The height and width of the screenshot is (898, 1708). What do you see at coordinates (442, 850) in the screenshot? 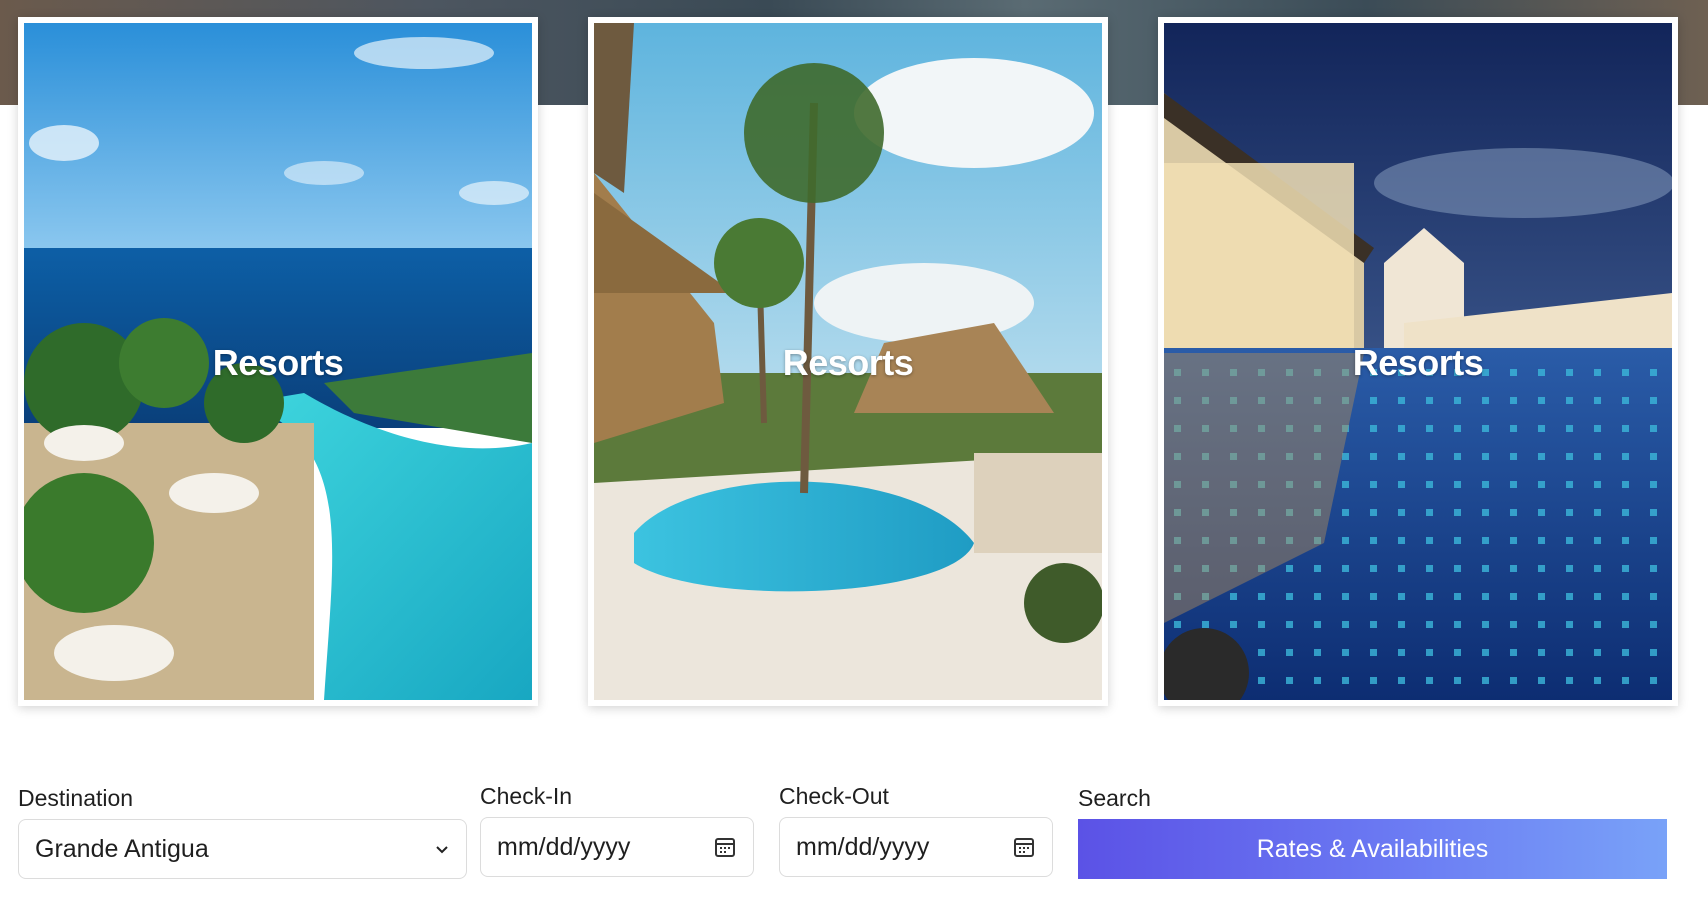
I see `chevron-down-icon` at bounding box center [442, 850].